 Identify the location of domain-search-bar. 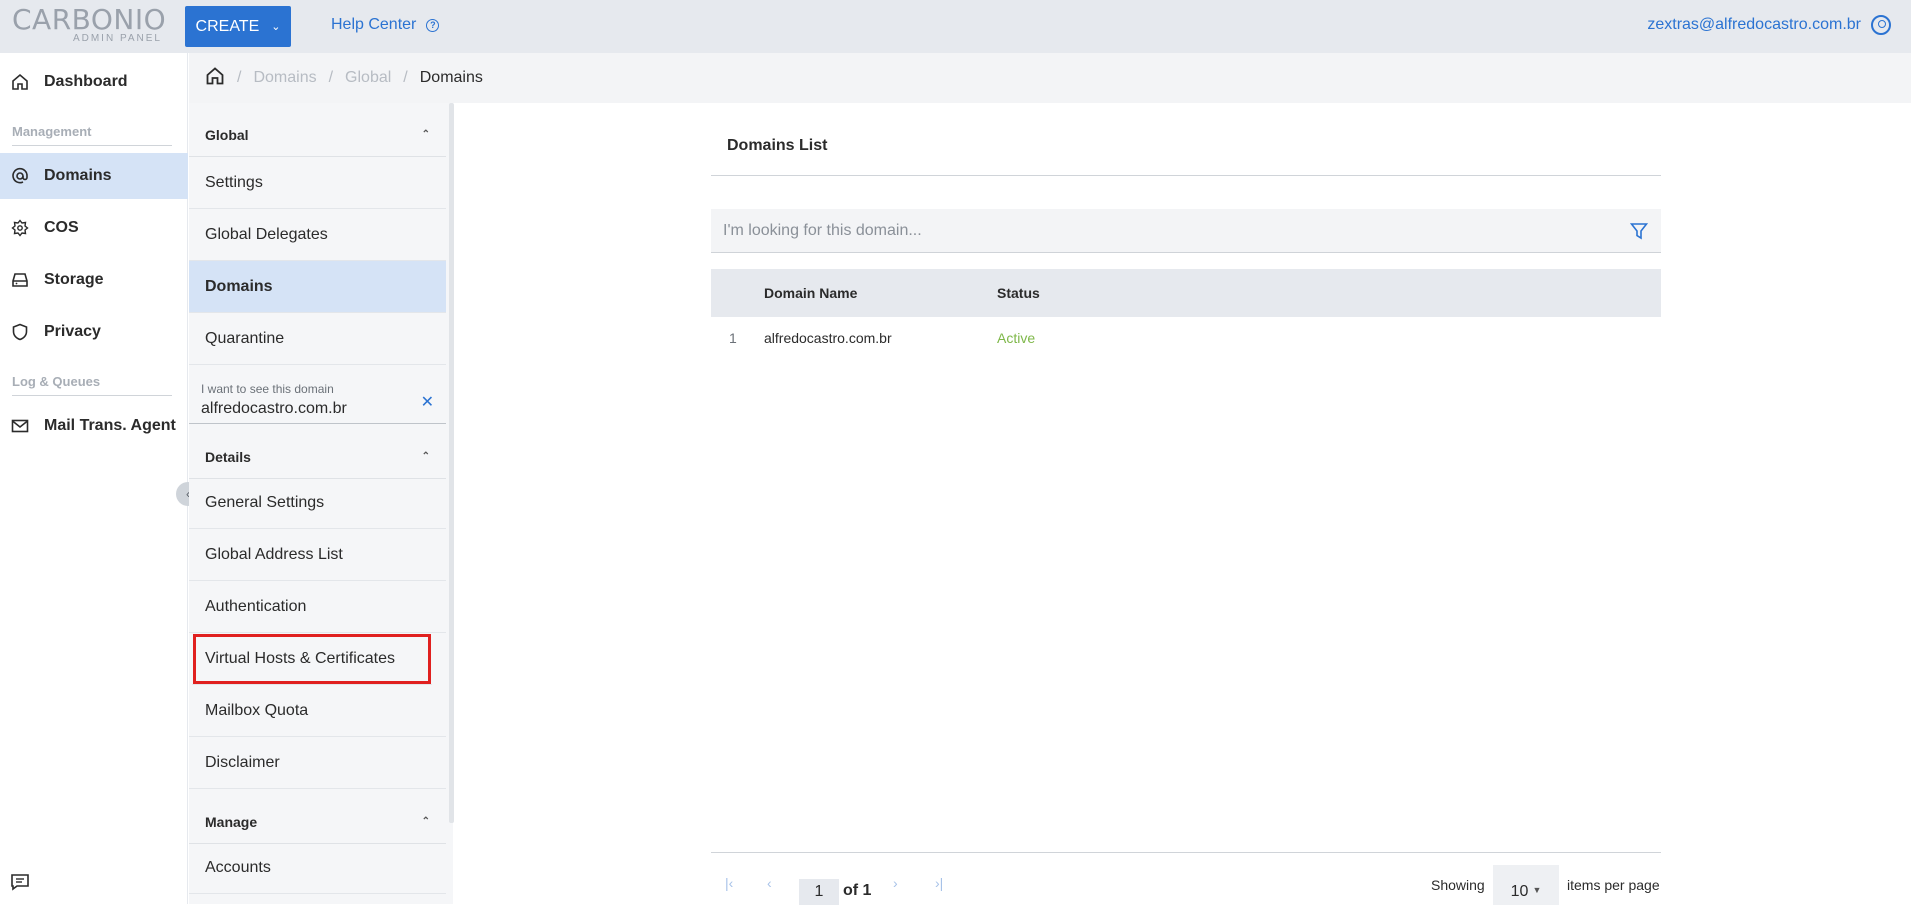
(1186, 231).